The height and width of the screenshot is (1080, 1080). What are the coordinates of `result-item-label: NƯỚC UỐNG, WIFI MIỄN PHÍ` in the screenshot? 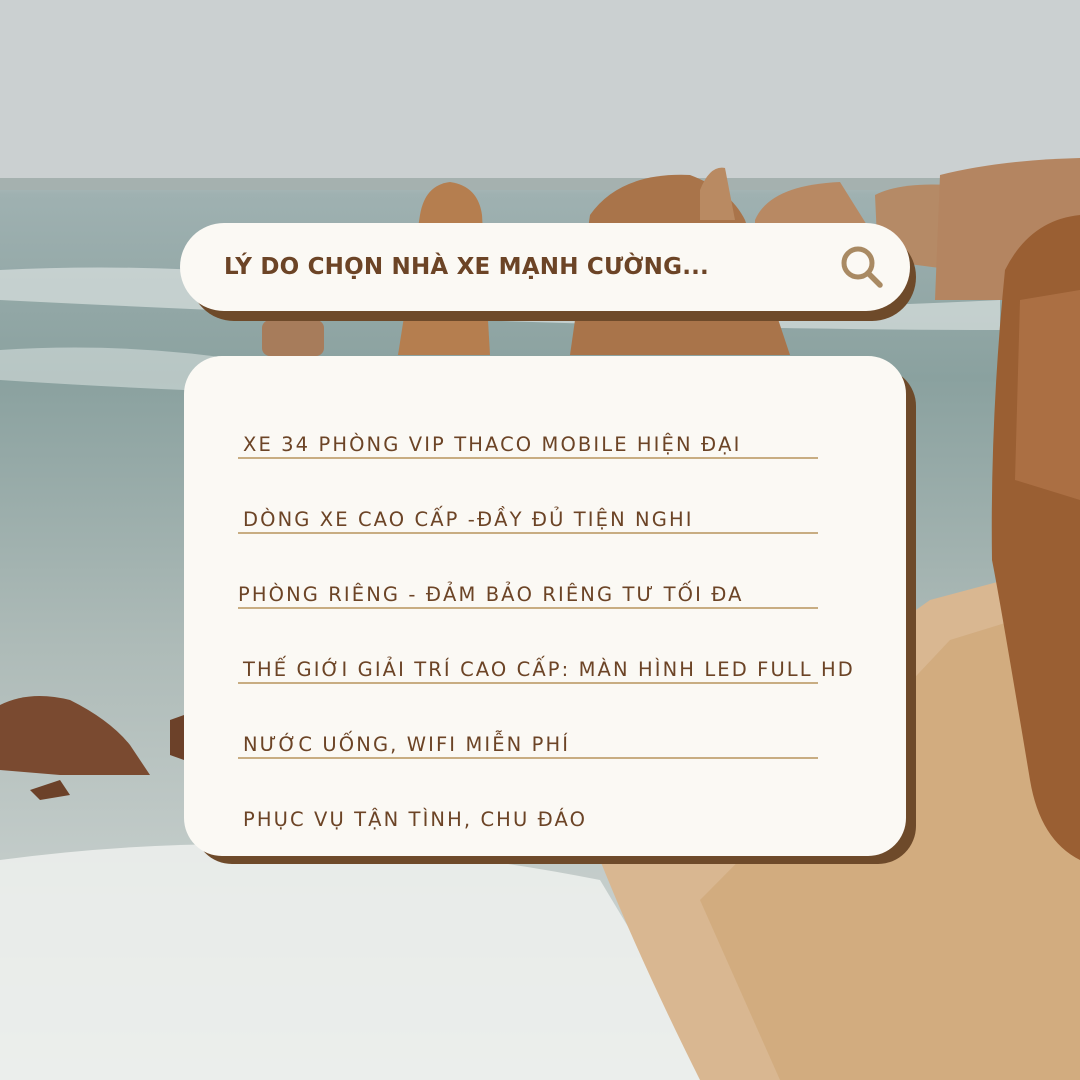 It's located at (407, 744).